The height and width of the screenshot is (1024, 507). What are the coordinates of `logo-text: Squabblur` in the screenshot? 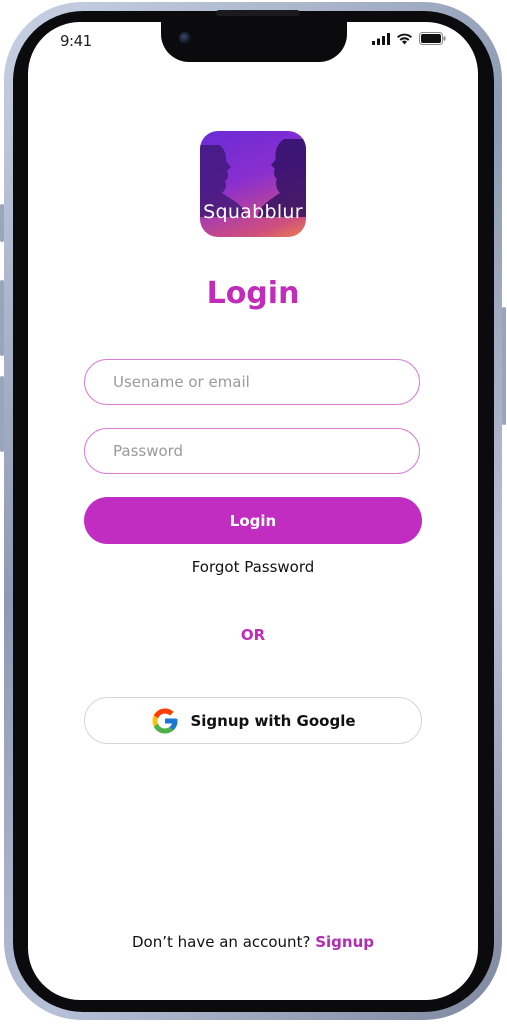 It's located at (253, 212).